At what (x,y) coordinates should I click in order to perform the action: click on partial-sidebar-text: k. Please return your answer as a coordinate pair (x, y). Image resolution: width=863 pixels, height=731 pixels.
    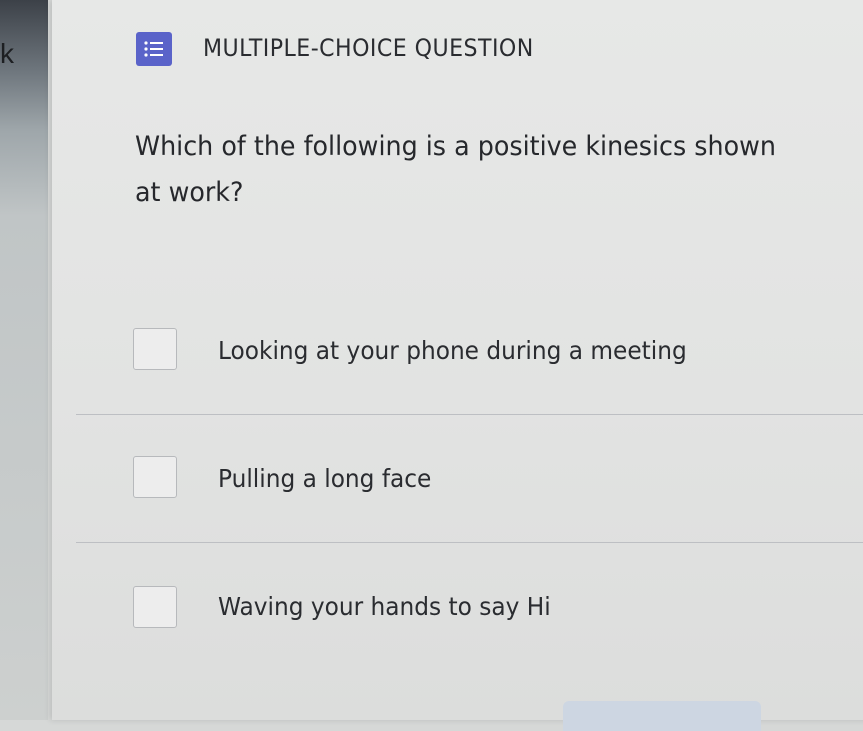
    Looking at the image, I should click on (7, 53).